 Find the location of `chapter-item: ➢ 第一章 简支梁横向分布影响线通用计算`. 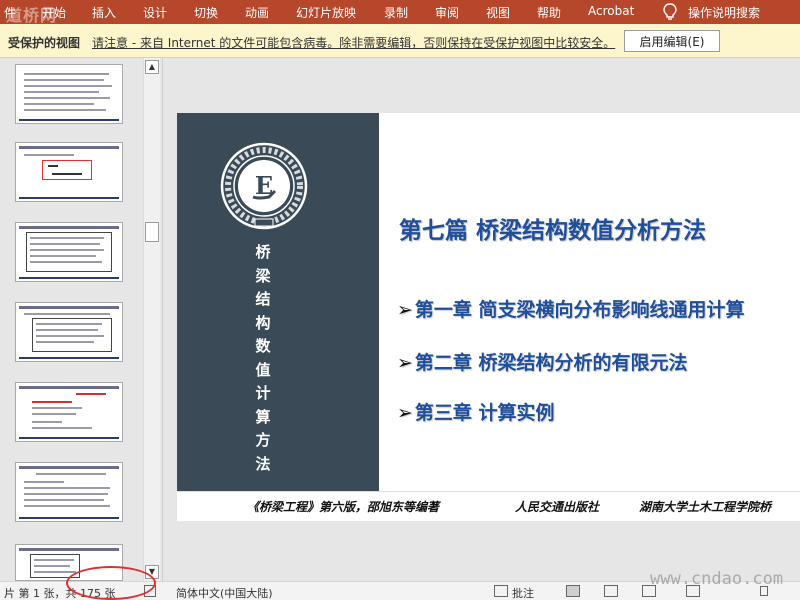

chapter-item: ➢ 第一章 简支梁横向分布影响线通用计算 is located at coordinates (571, 310).